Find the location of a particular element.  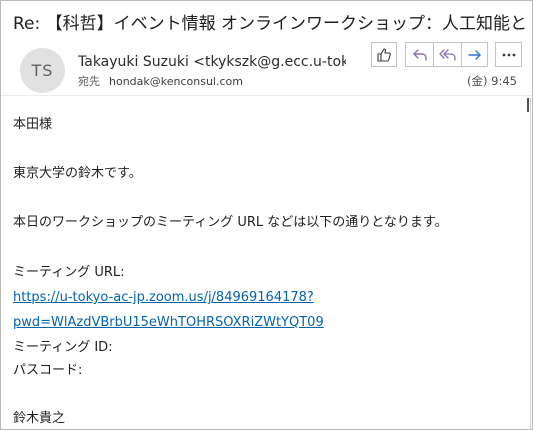

forward-button is located at coordinates (474, 54).